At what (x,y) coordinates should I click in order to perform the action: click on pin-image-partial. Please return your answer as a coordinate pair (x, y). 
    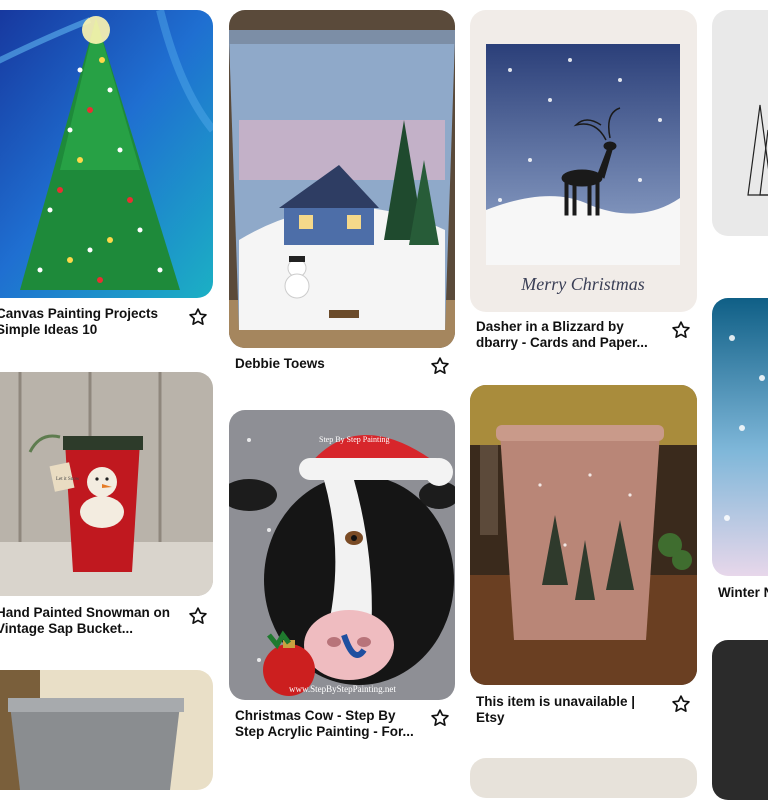
    Looking at the image, I should click on (583, 778).